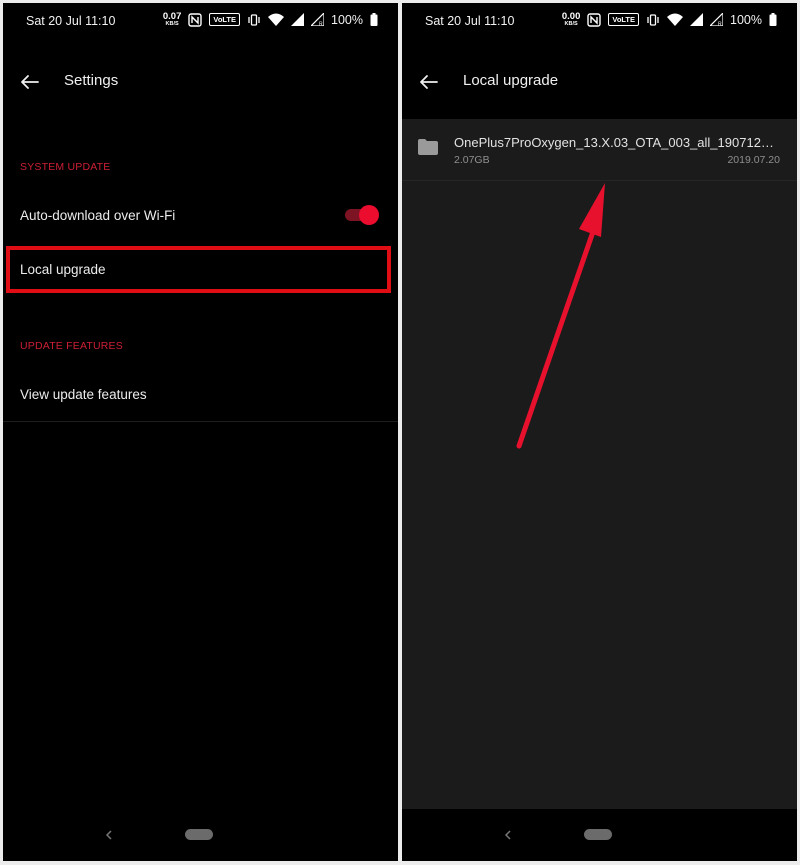  Describe the element at coordinates (65, 167) in the screenshot. I see `section-header-system-update: SYSTEM UPDATE` at that location.